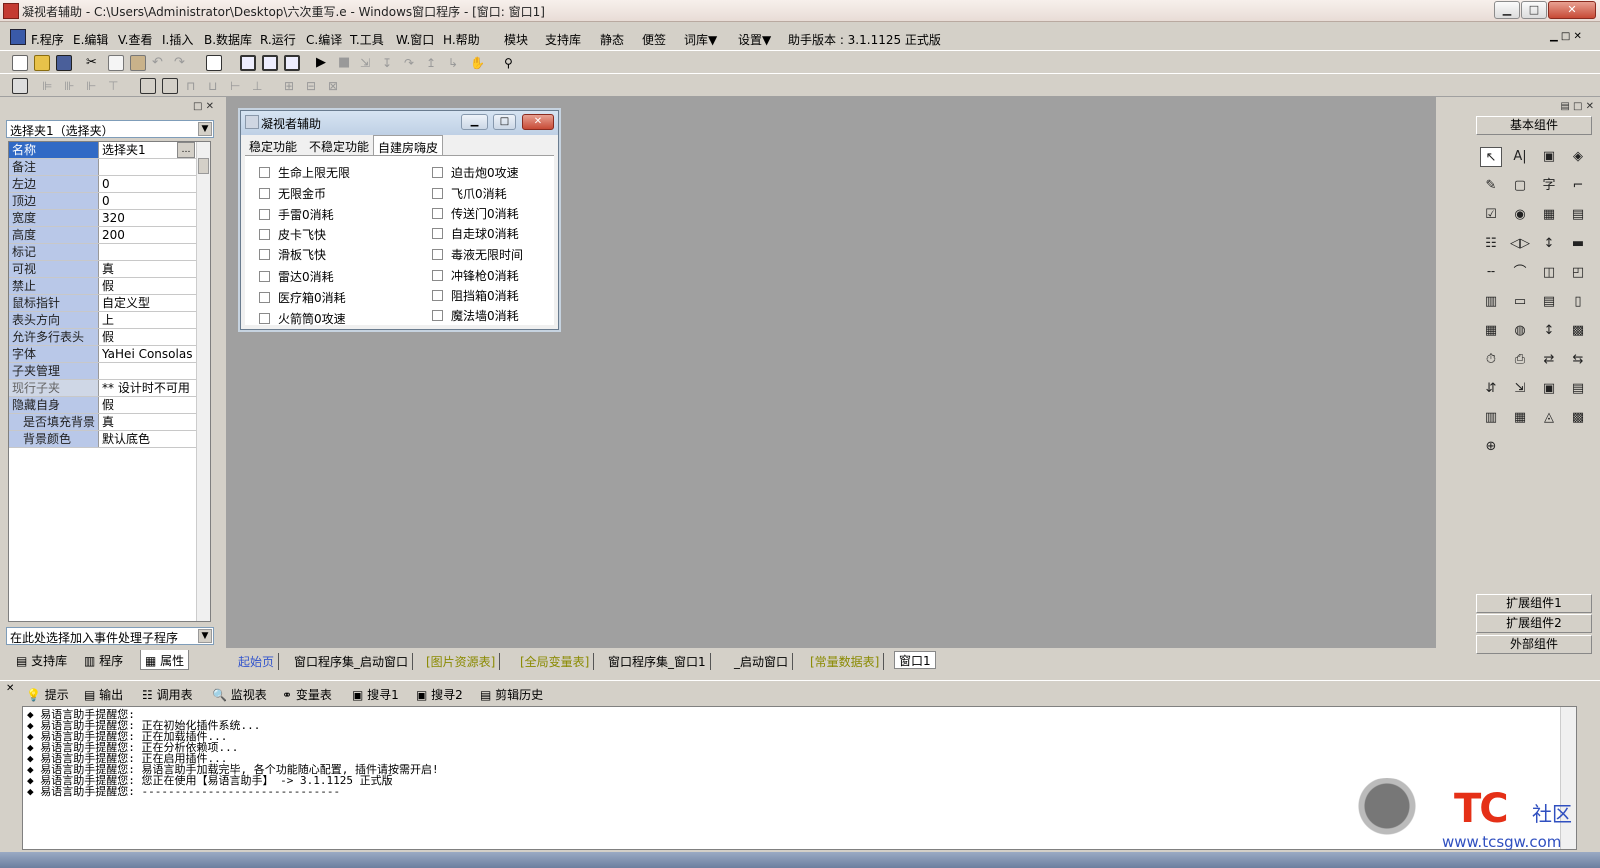 This screenshot has width=1600, height=868. I want to click on tab-unstable: 不稳定功能, so click(339, 145).